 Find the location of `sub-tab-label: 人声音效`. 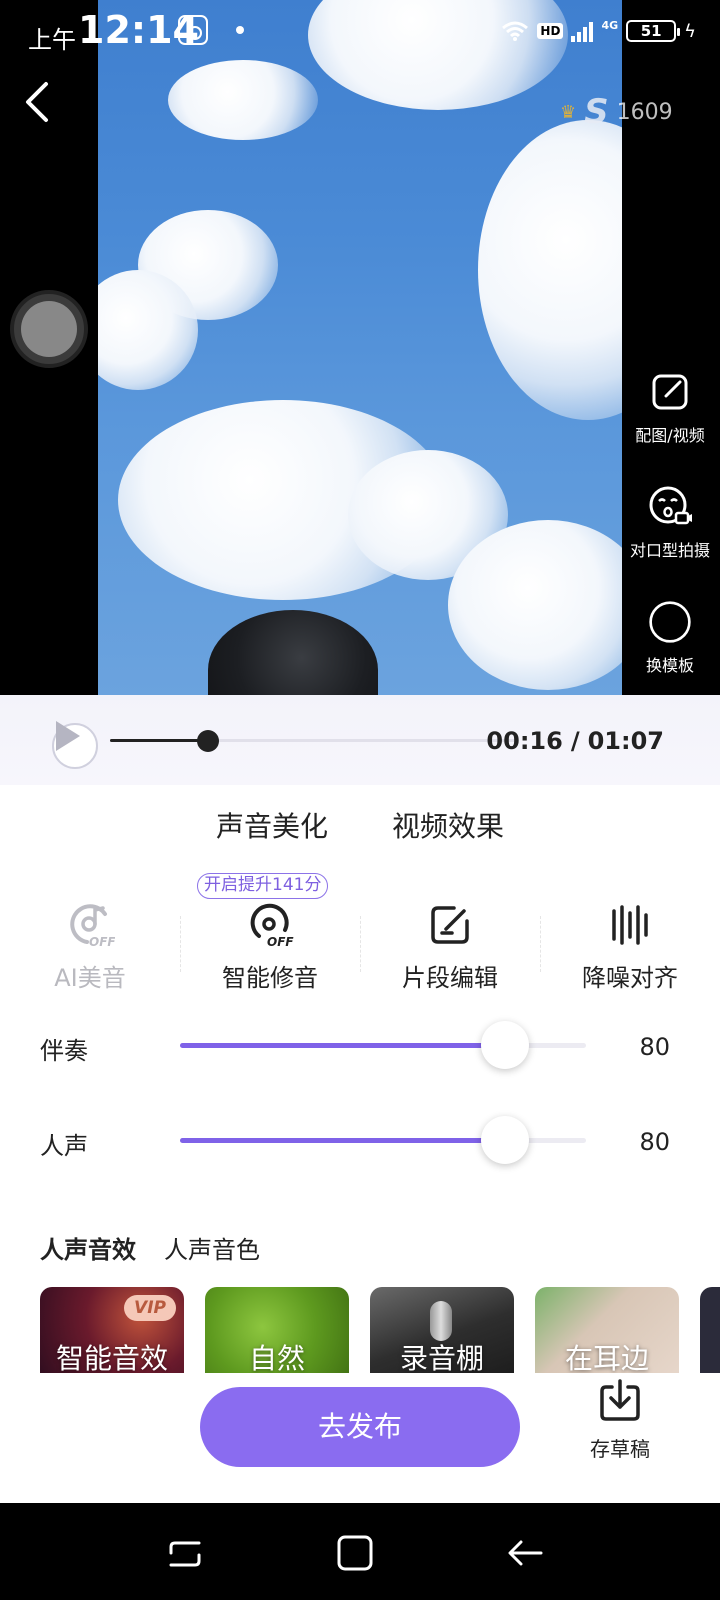

sub-tab-label: 人声音效 is located at coordinates (88, 1250).